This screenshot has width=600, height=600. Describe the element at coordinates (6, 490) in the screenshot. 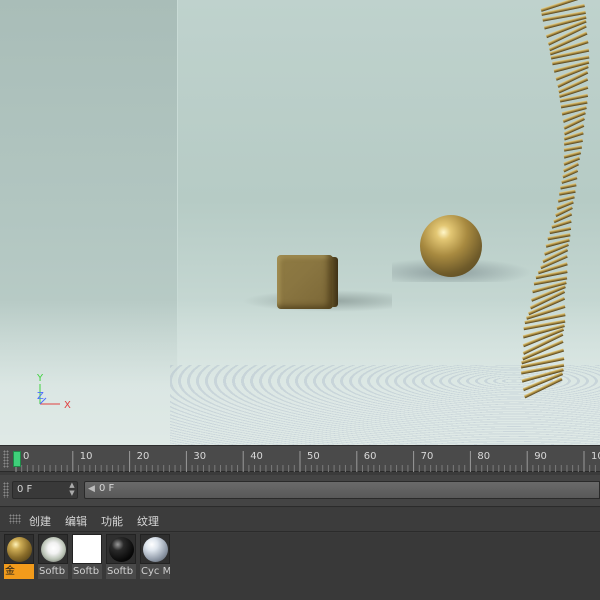

I see `frame-bar-grip-icon` at that location.